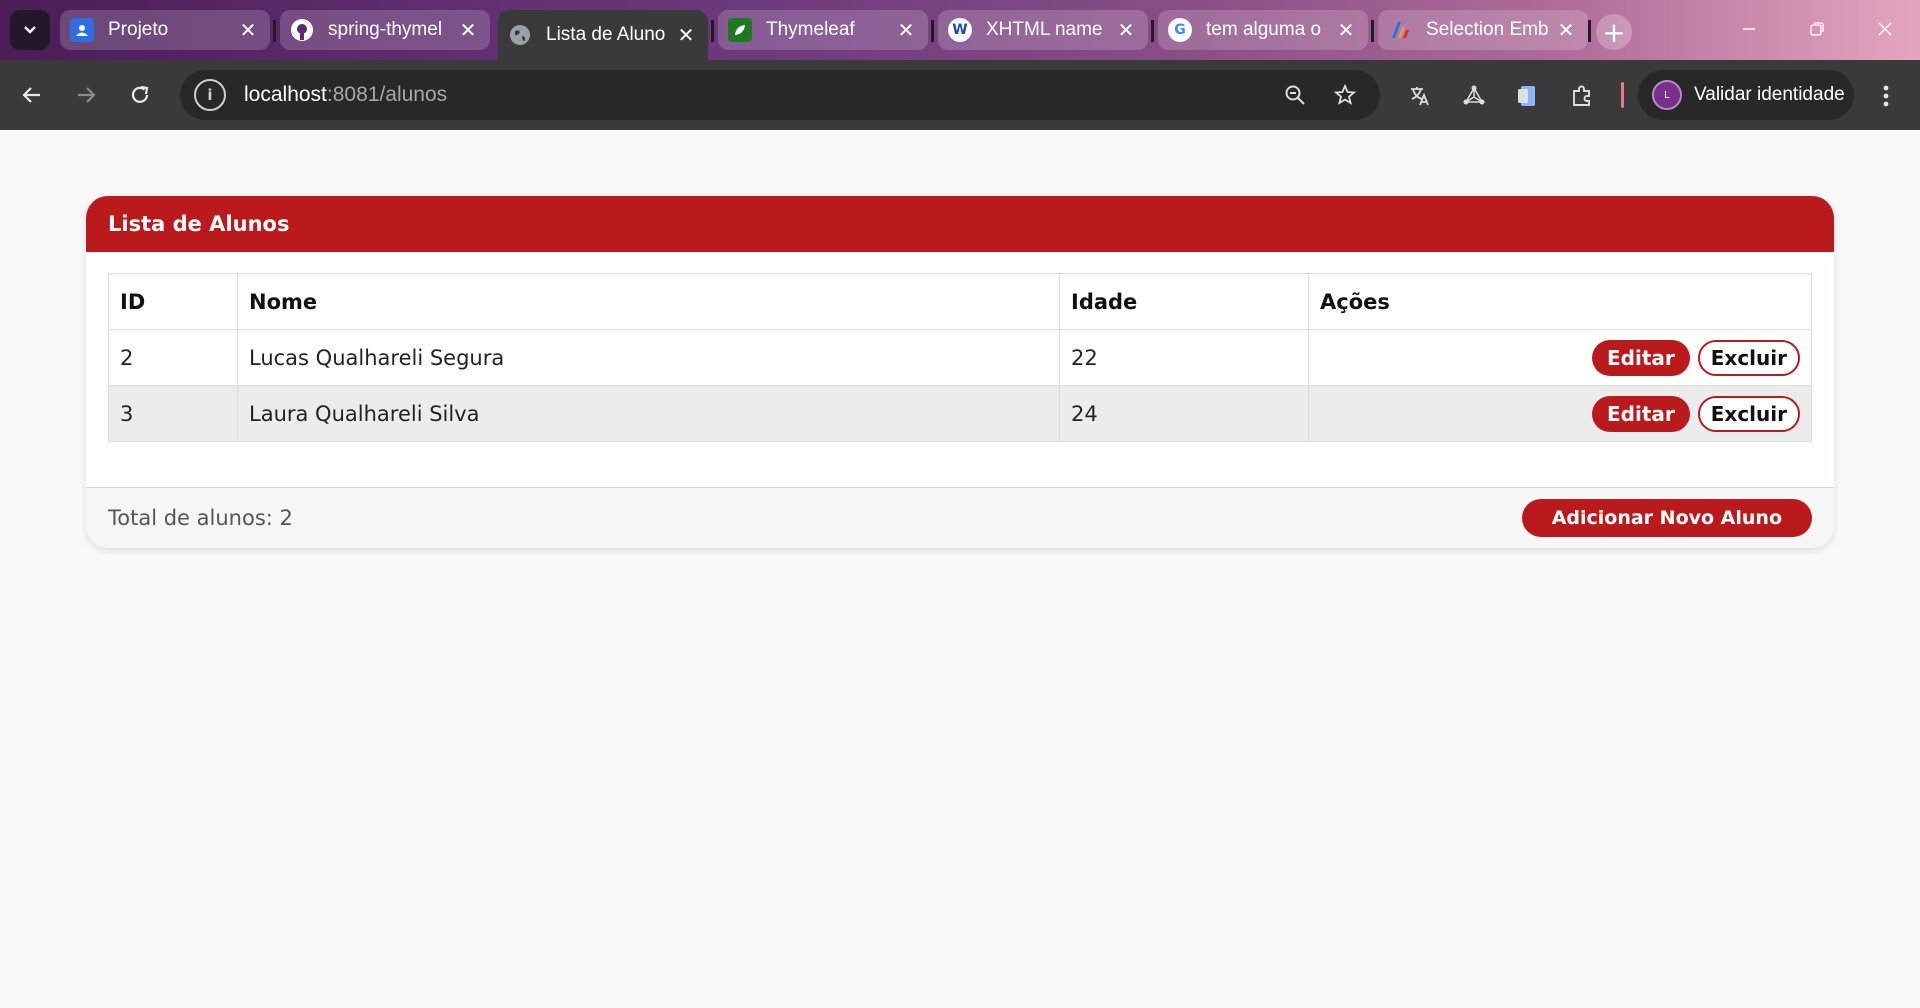 This screenshot has width=1920, height=1008. Describe the element at coordinates (210, 95) in the screenshot. I see `site-info-icon: i` at that location.